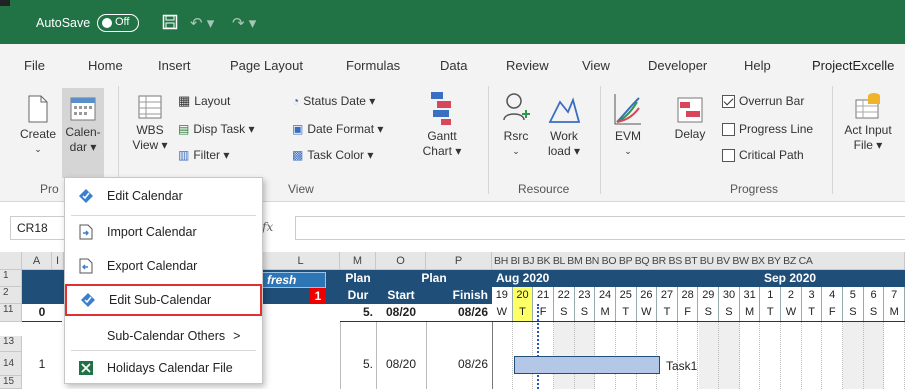 The height and width of the screenshot is (389, 905). What do you see at coordinates (868, 121) in the screenshot?
I see `act-input-file-button: Act Input File ▾` at bounding box center [868, 121].